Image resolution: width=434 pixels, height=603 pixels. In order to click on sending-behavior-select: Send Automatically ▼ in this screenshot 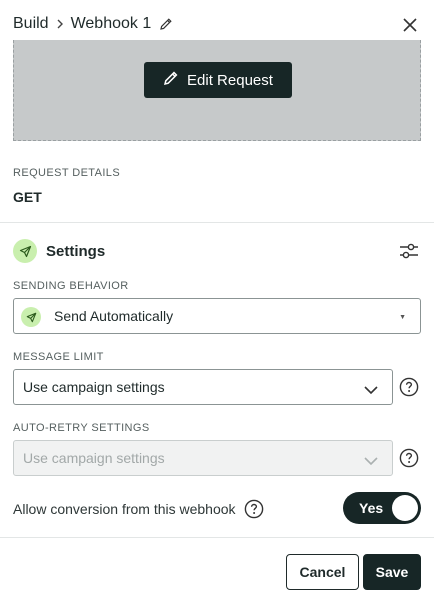, I will do `click(217, 316)`.